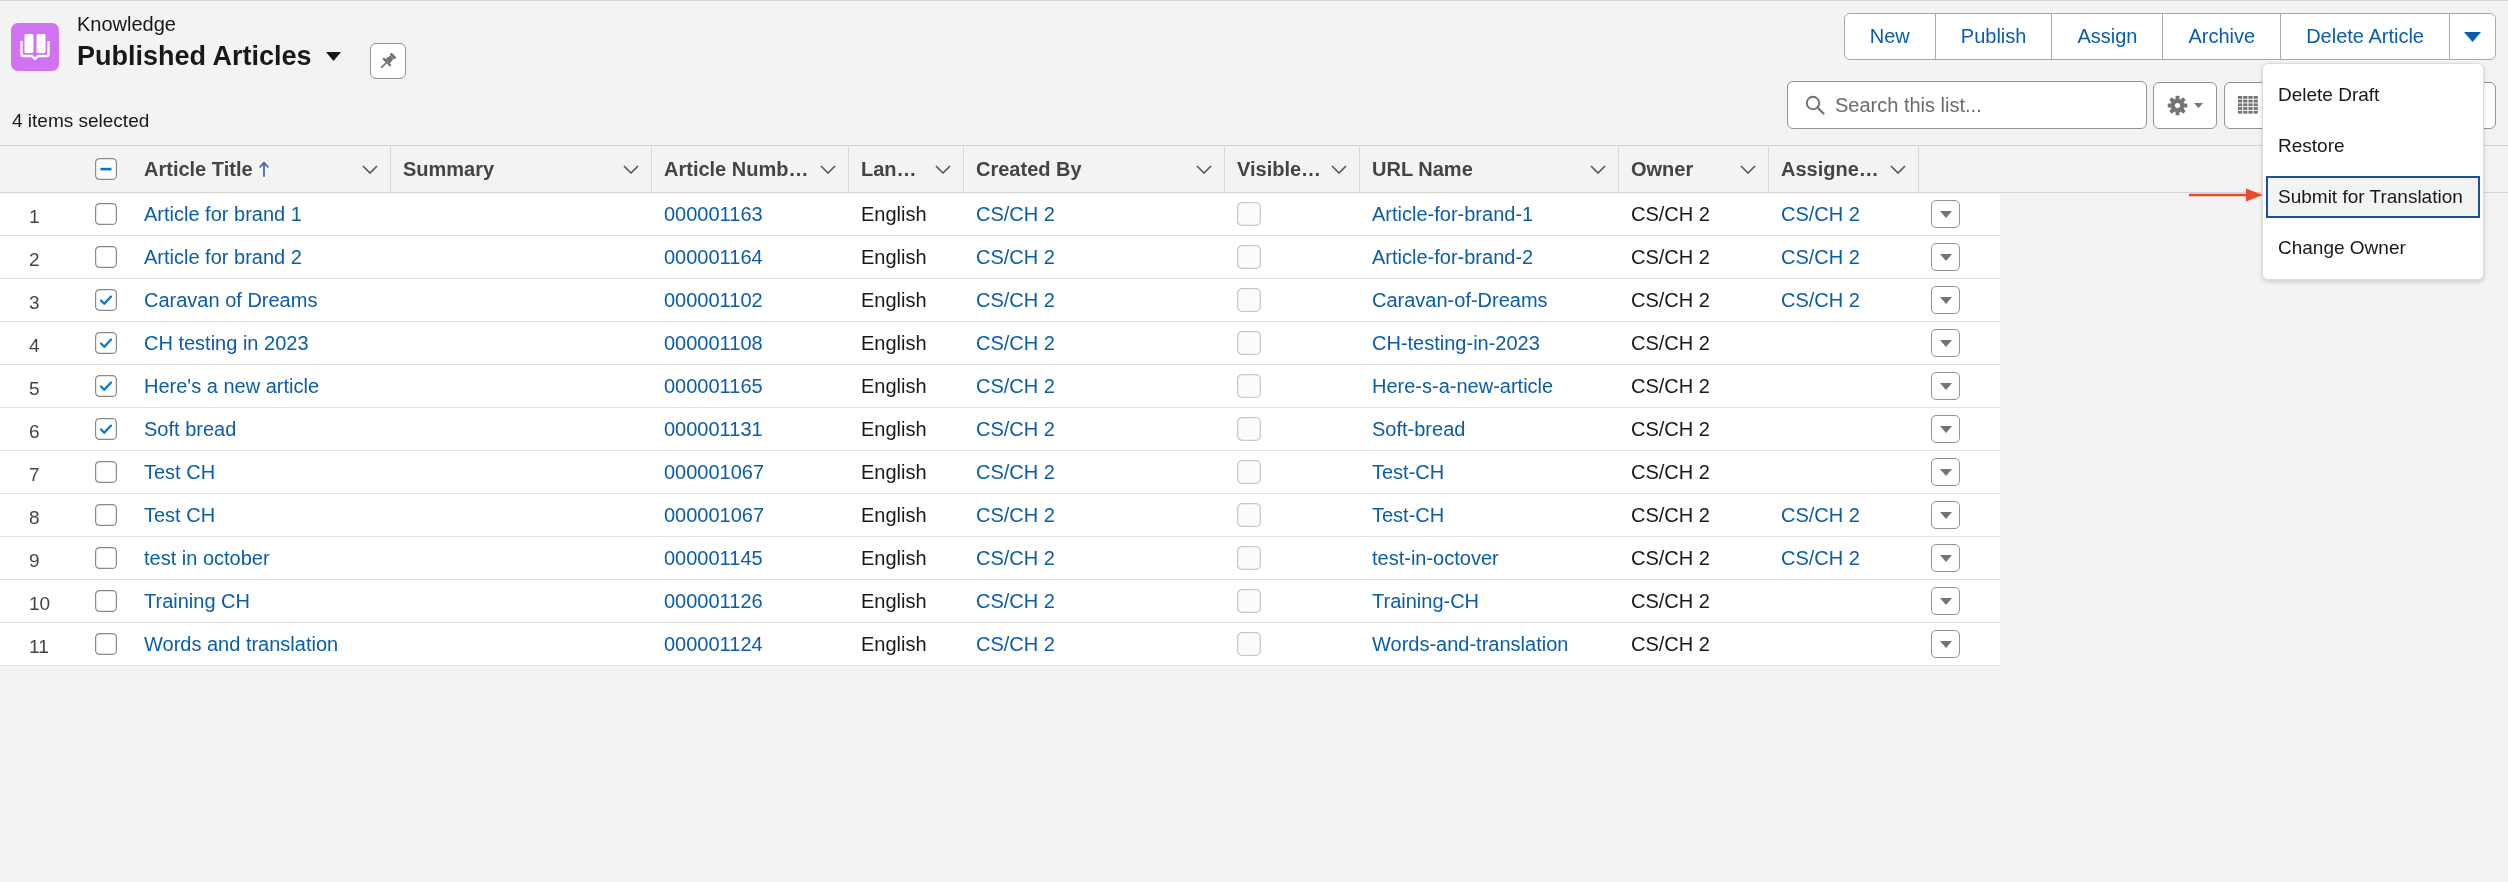 The width and height of the screenshot is (2508, 882). Describe the element at coordinates (713, 601) in the screenshot. I see `article-number-link: 000001126` at that location.